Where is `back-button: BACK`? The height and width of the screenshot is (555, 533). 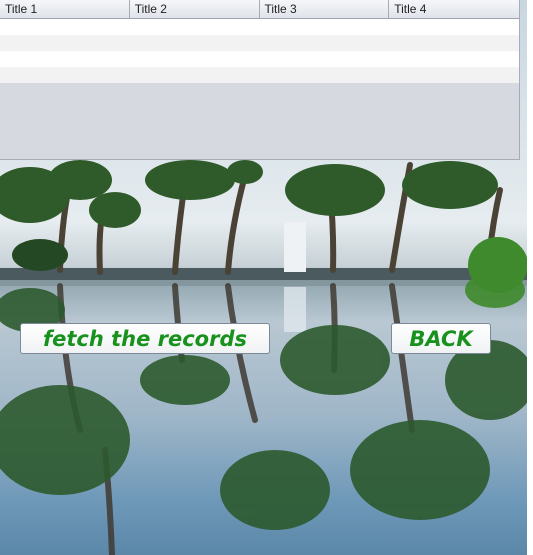 back-button: BACK is located at coordinates (441, 338).